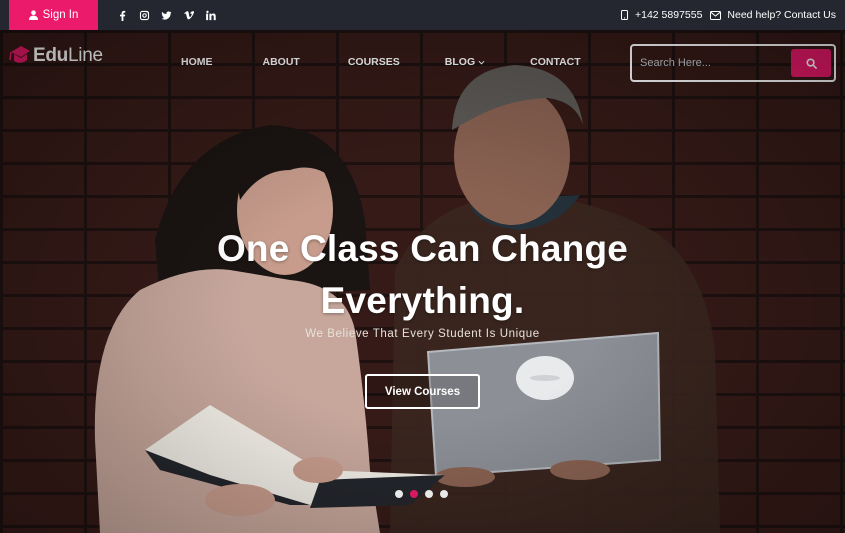  Describe the element at coordinates (460, 62) in the screenshot. I see `nav-blog-label: BLOG` at that location.